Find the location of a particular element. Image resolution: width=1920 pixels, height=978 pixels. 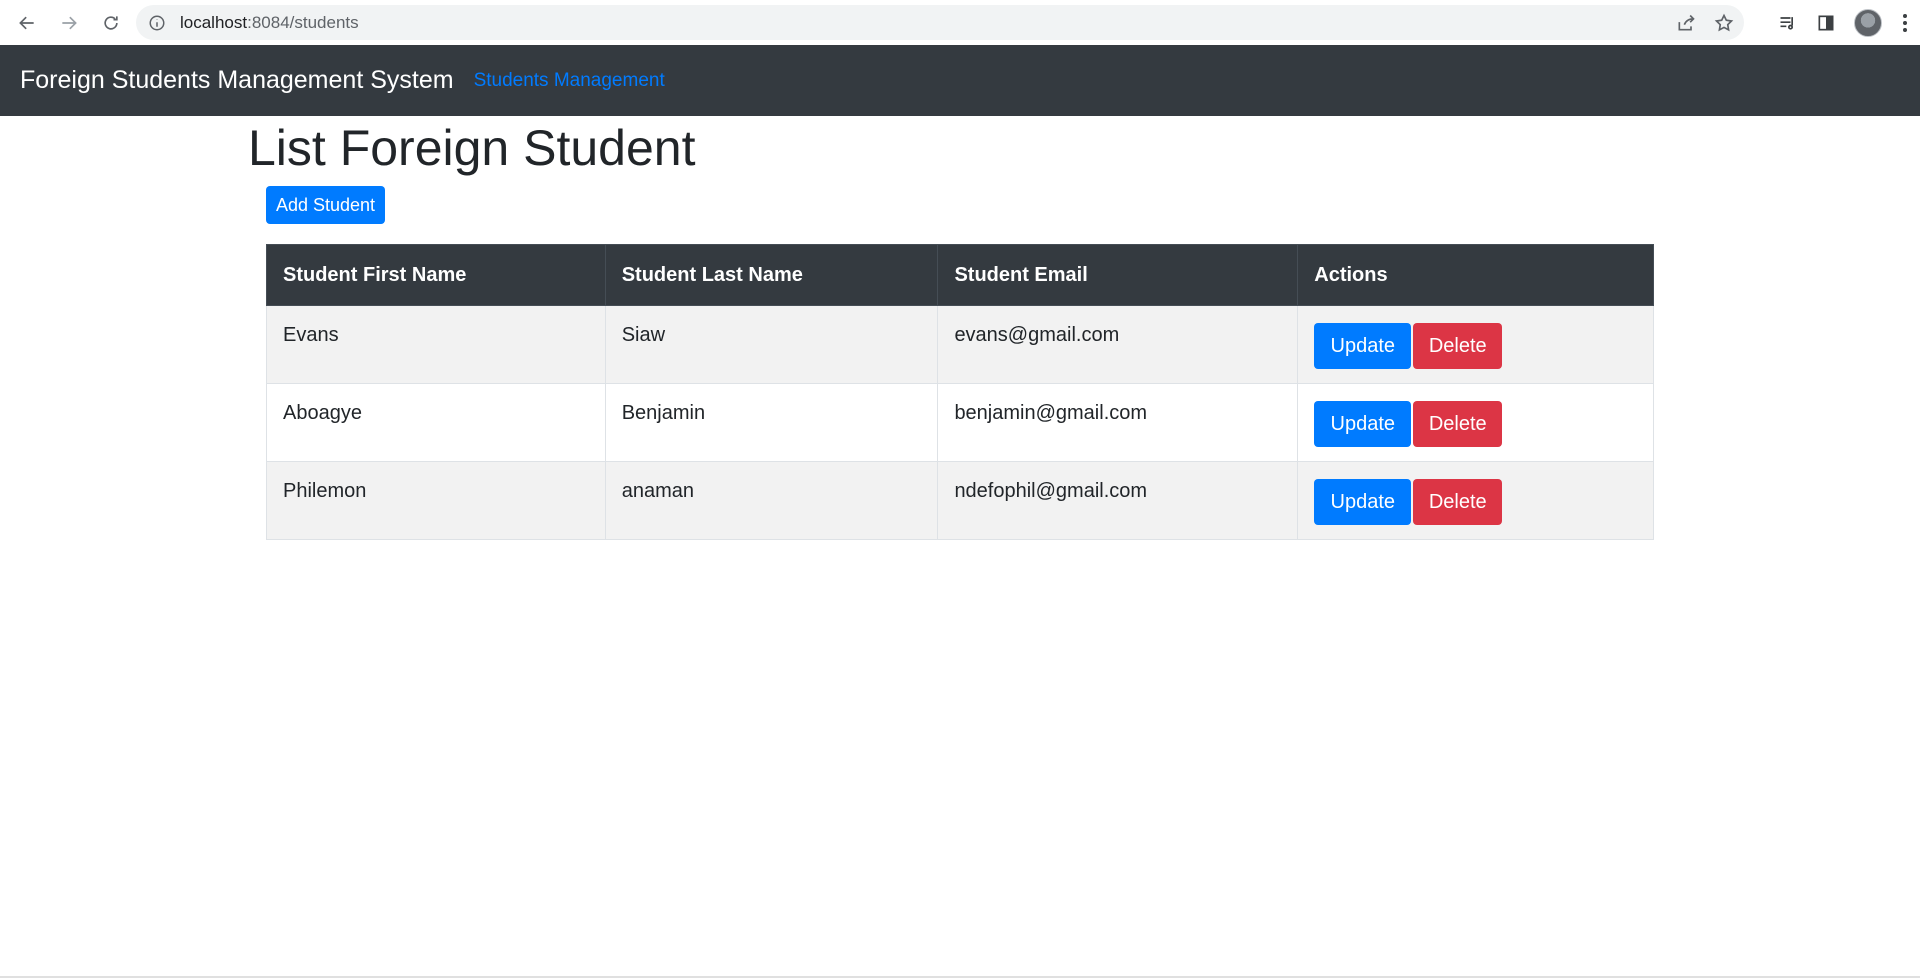

reload-icon is located at coordinates (111, 23).